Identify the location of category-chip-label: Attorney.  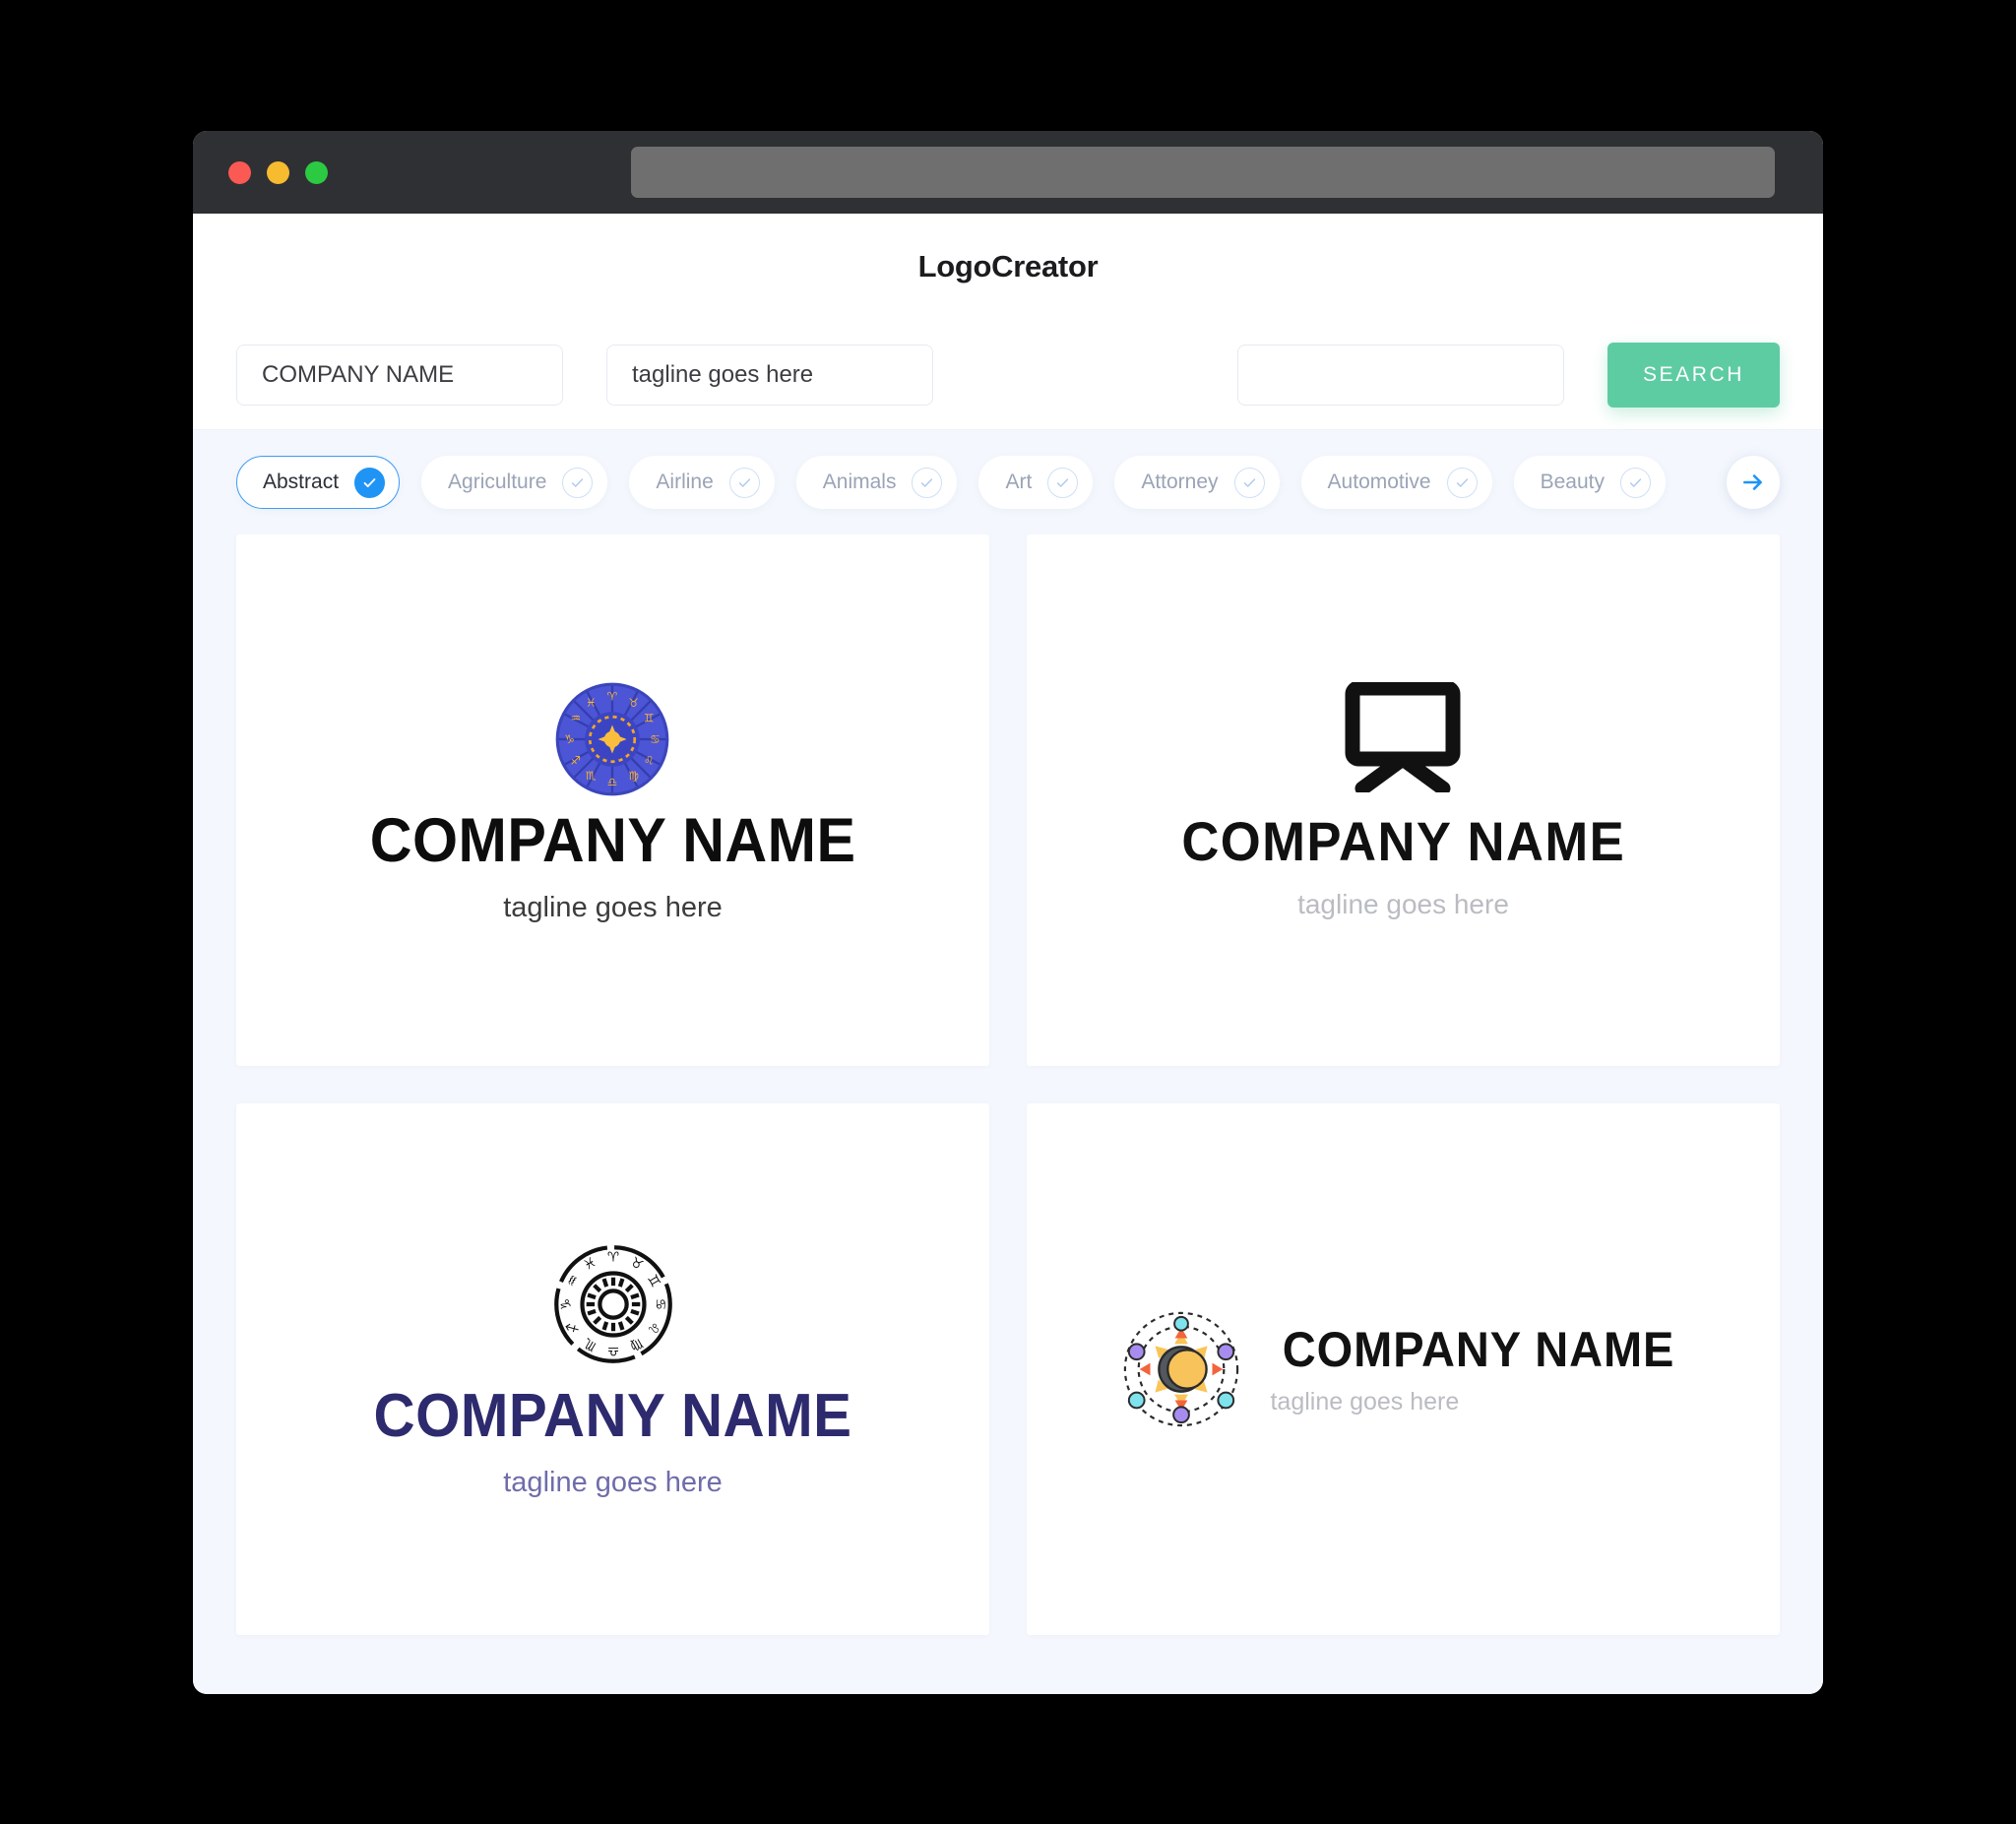
(1180, 482).